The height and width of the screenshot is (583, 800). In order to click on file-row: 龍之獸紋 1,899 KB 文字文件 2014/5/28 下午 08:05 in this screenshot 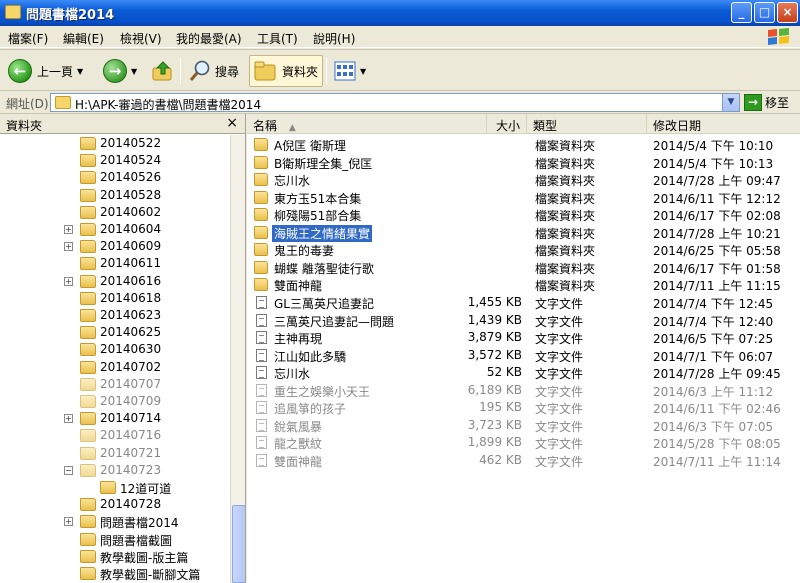, I will do `click(523, 443)`.